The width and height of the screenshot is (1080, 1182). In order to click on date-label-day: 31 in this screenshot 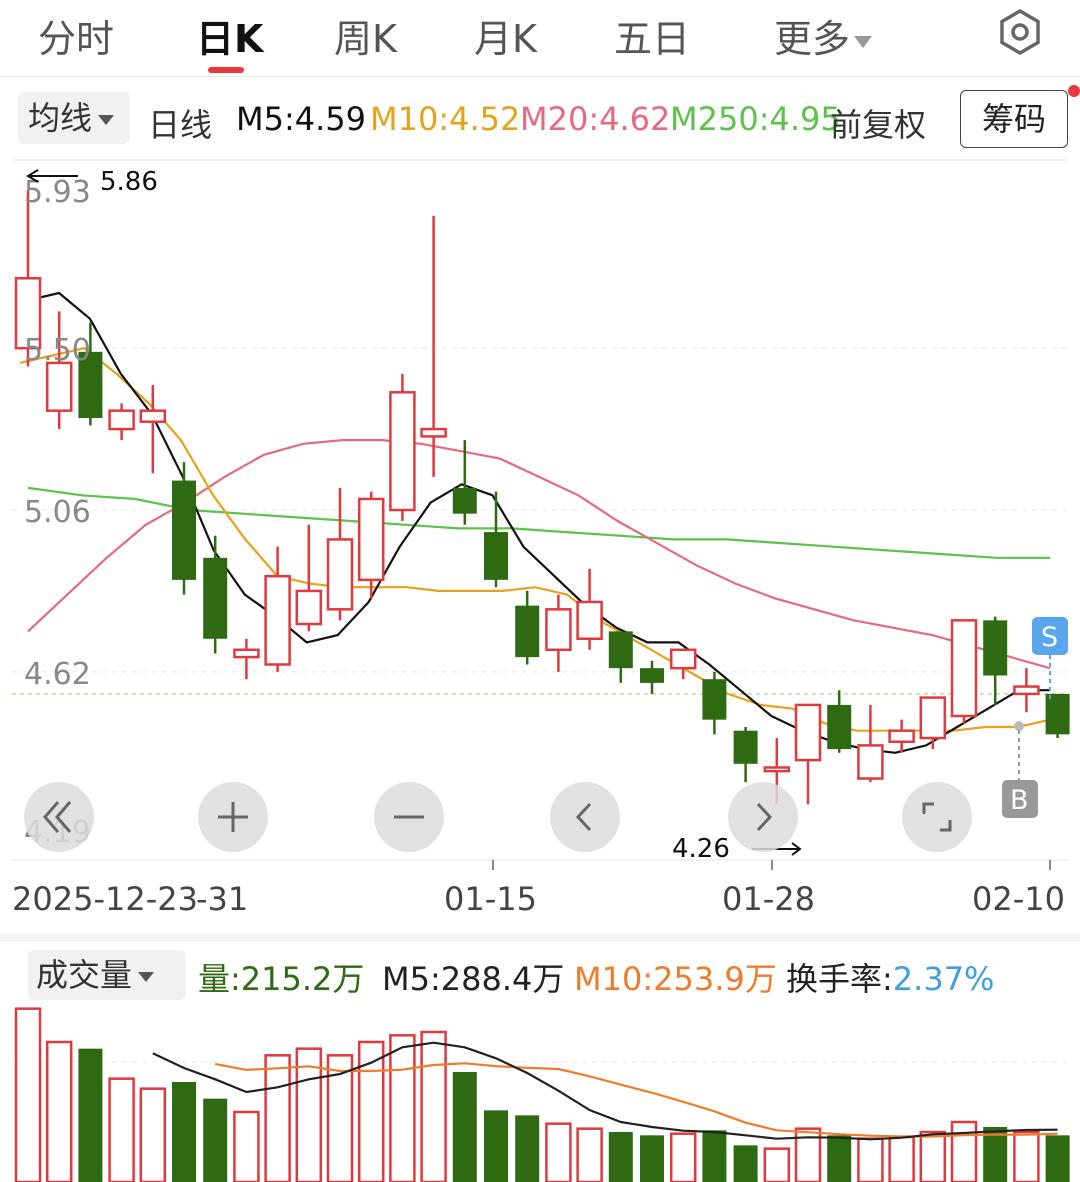, I will do `click(228, 899)`.